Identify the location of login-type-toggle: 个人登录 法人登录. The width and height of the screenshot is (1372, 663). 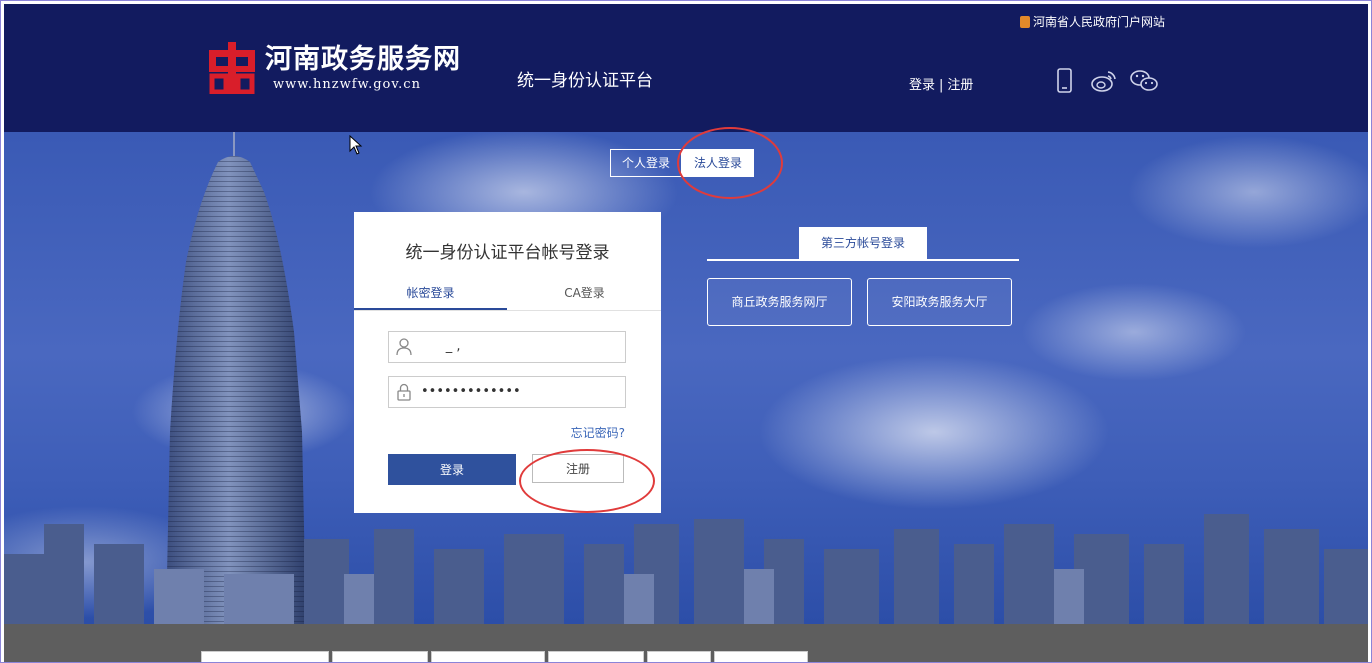
(682, 163).